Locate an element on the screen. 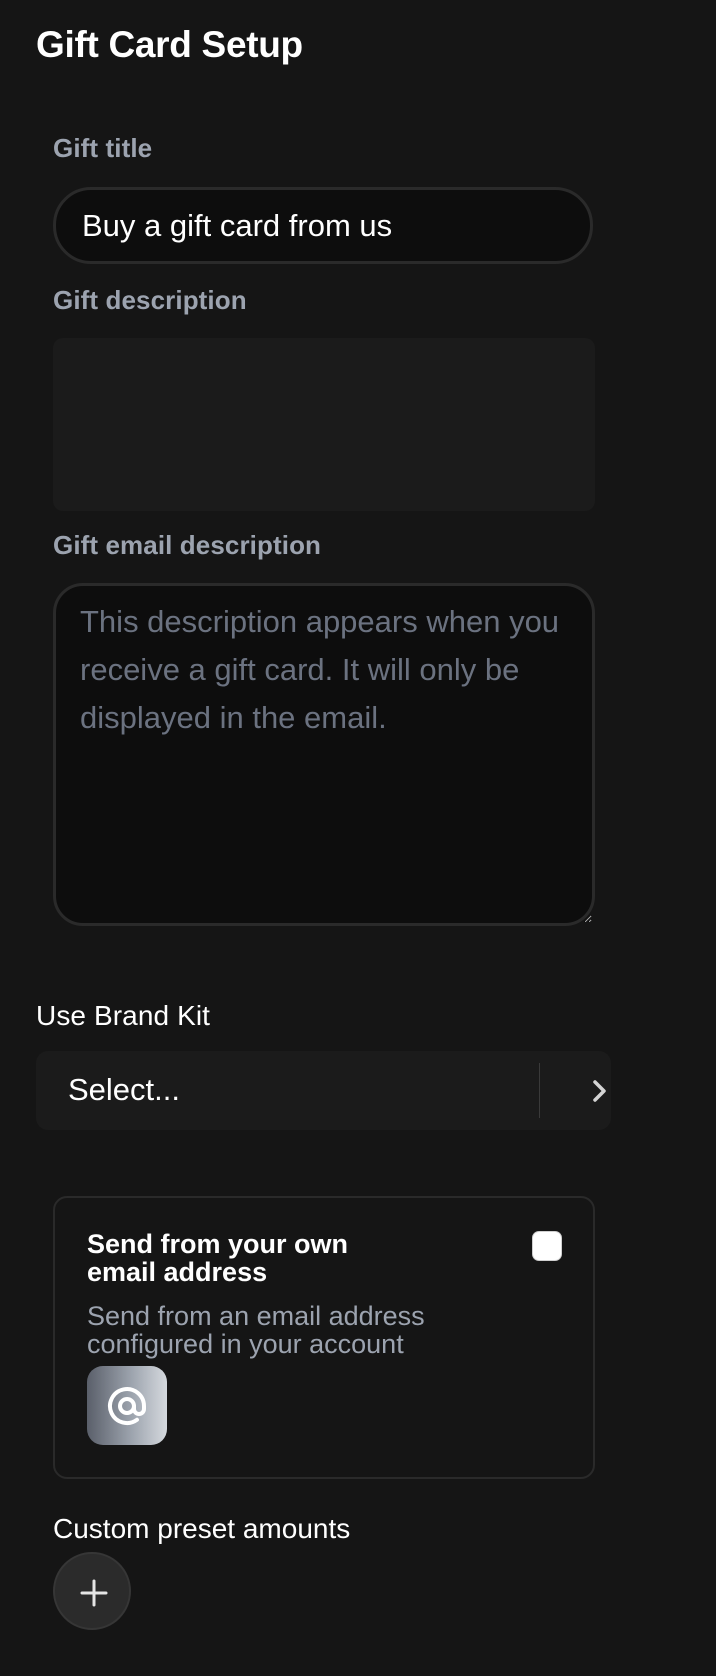 This screenshot has height=1676, width=716. brand-kit-label: Use Brand Kit is located at coordinates (123, 1015).